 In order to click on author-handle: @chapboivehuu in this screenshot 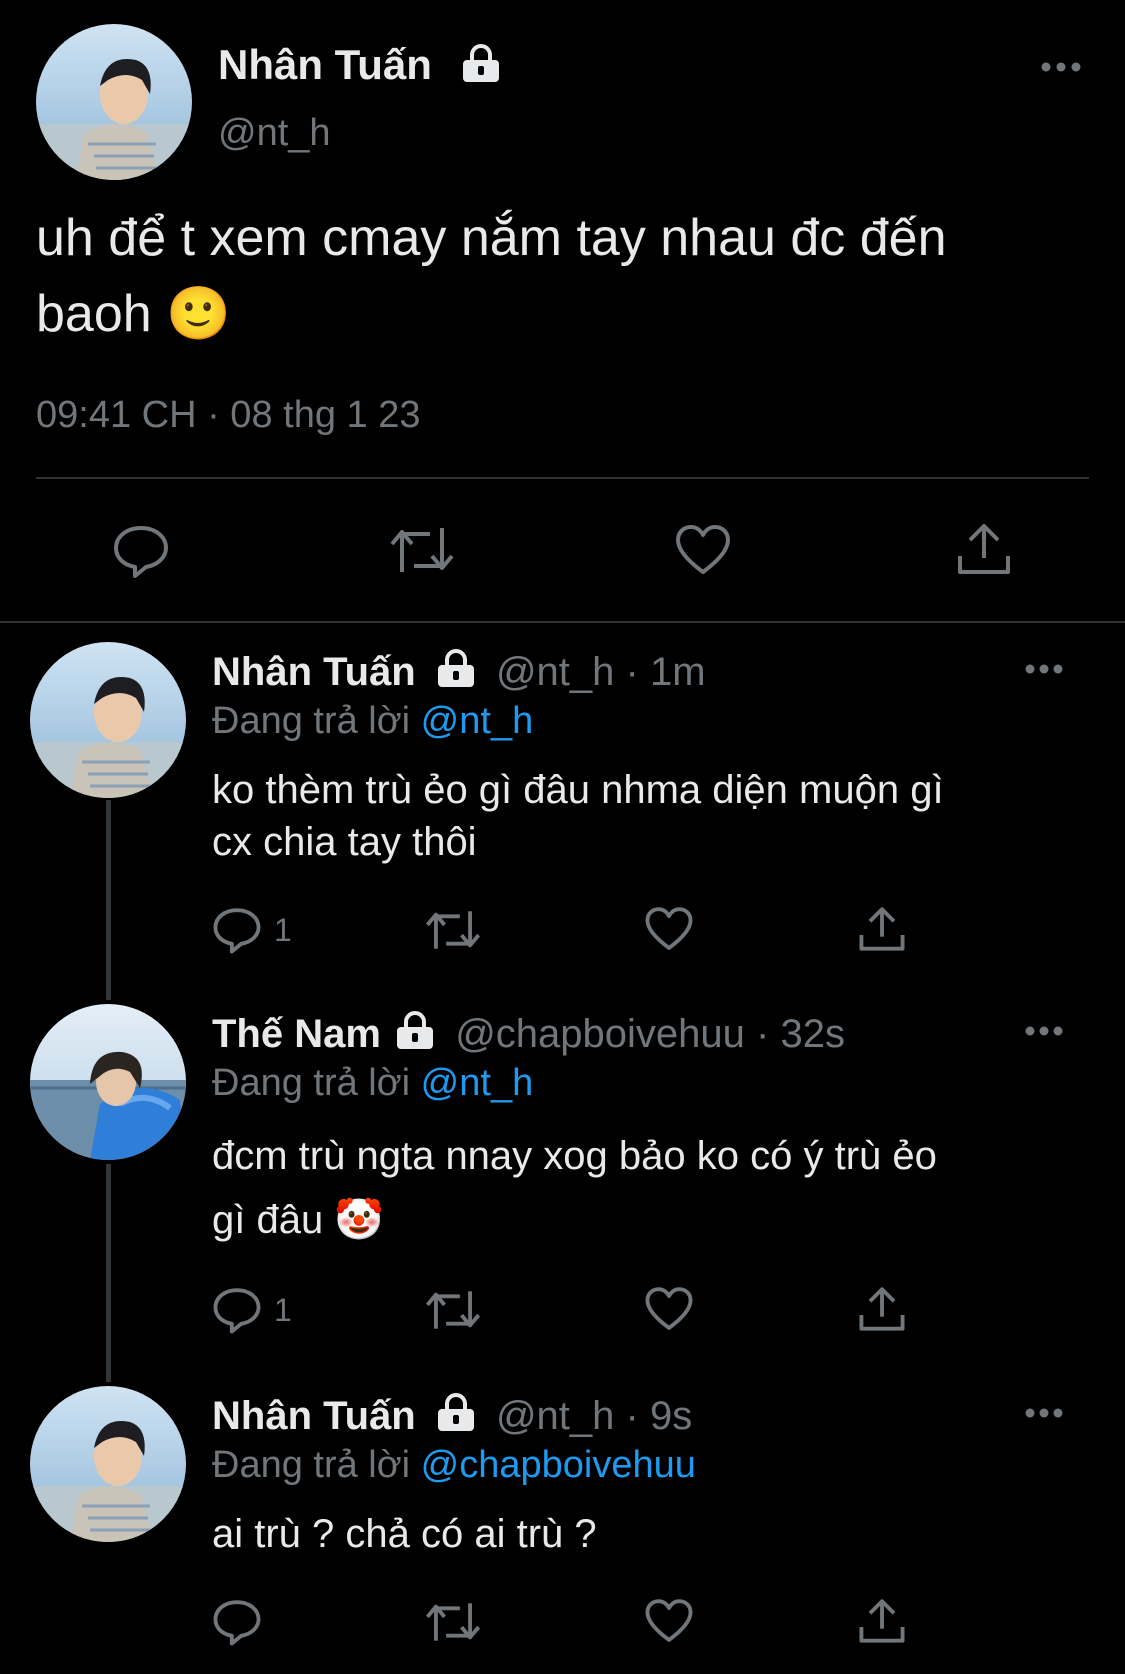, I will do `click(600, 1034)`.